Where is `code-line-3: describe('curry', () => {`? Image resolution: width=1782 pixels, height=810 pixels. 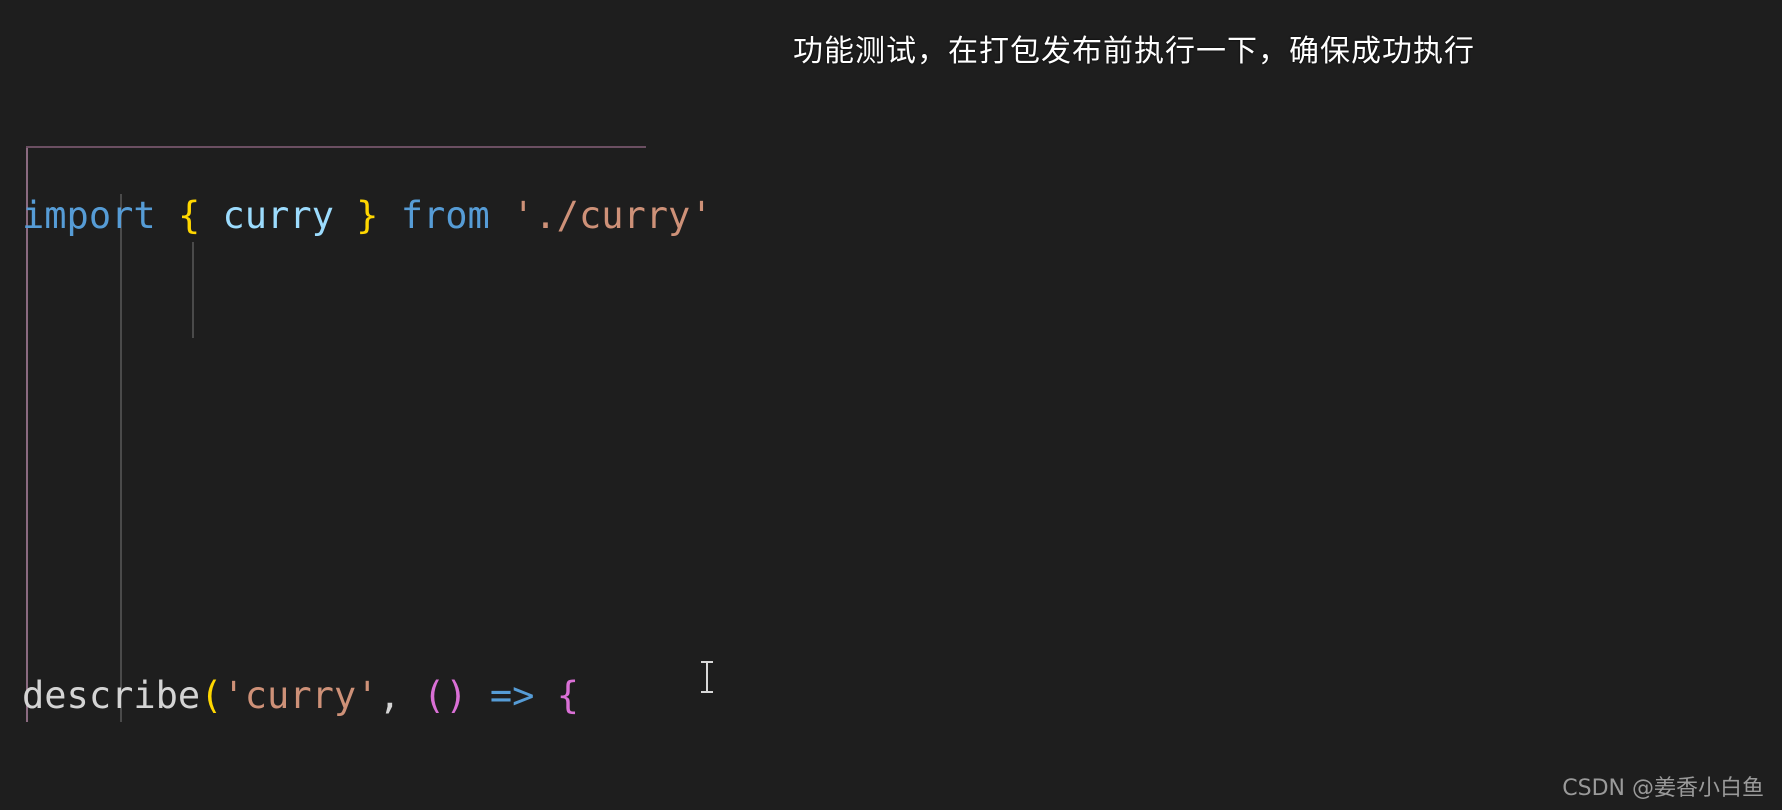 code-line-3: describe('curry', () => { is located at coordinates (891, 696).